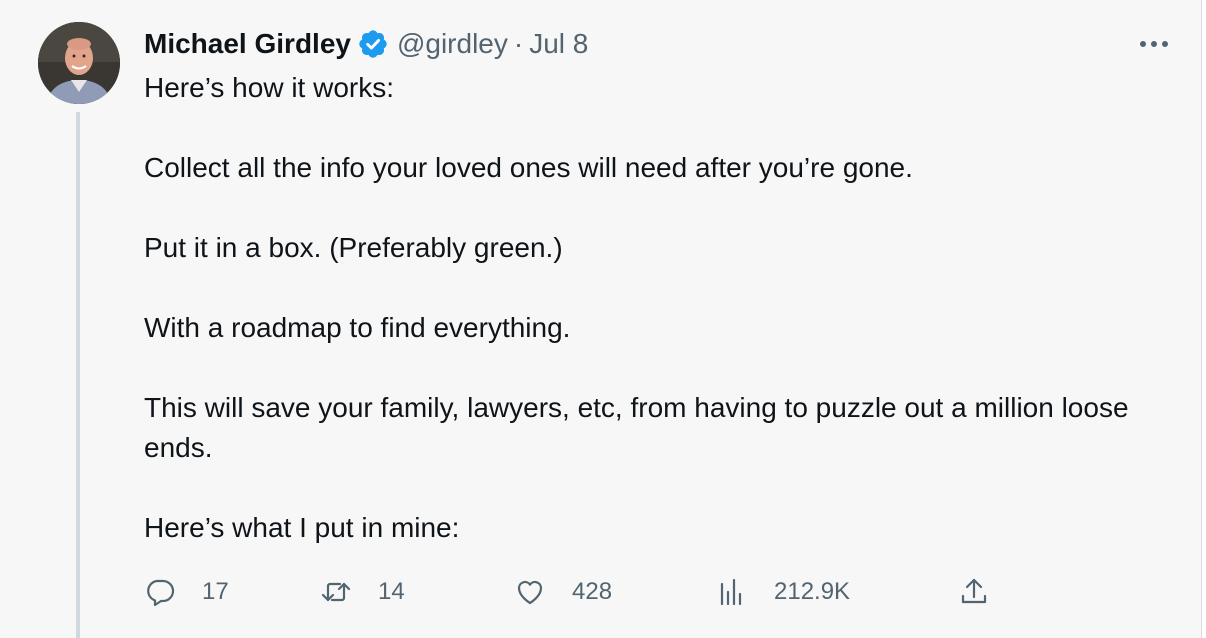 The width and height of the screenshot is (1206, 638). I want to click on retweet-button: 14, so click(362, 592).